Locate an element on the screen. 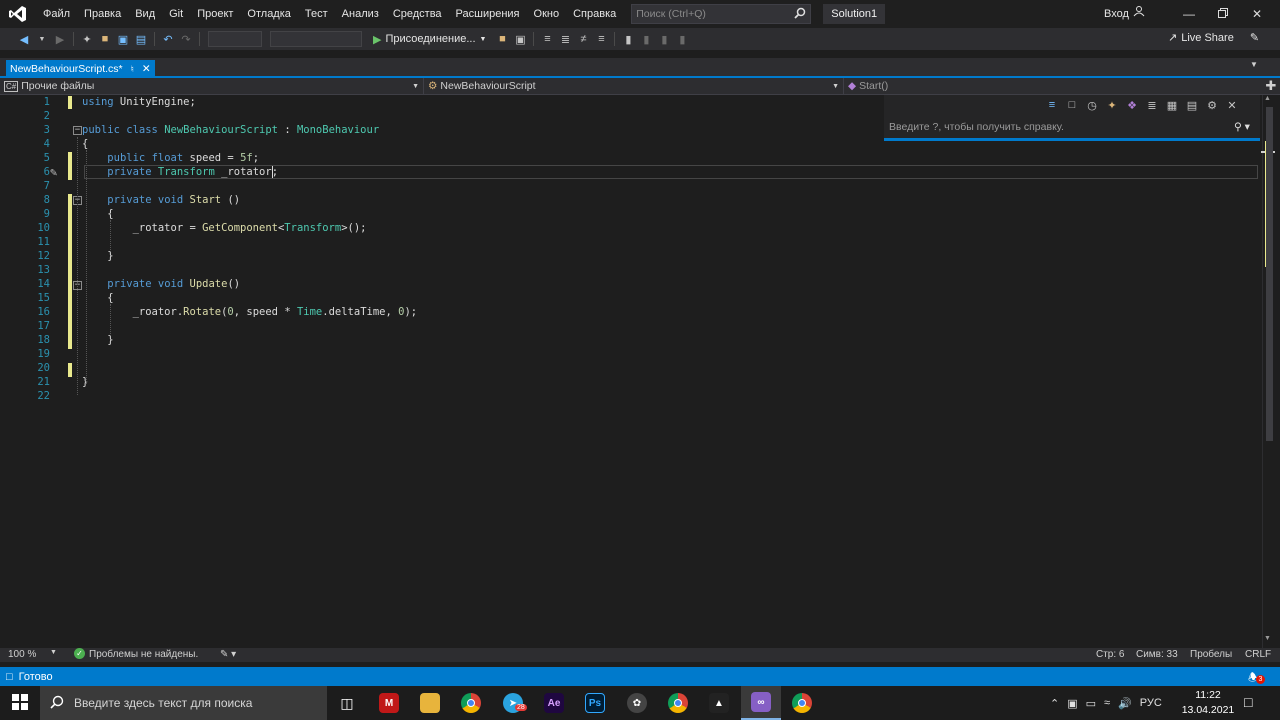 The image size is (1280, 720). unity-app: ▲ is located at coordinates (719, 703).